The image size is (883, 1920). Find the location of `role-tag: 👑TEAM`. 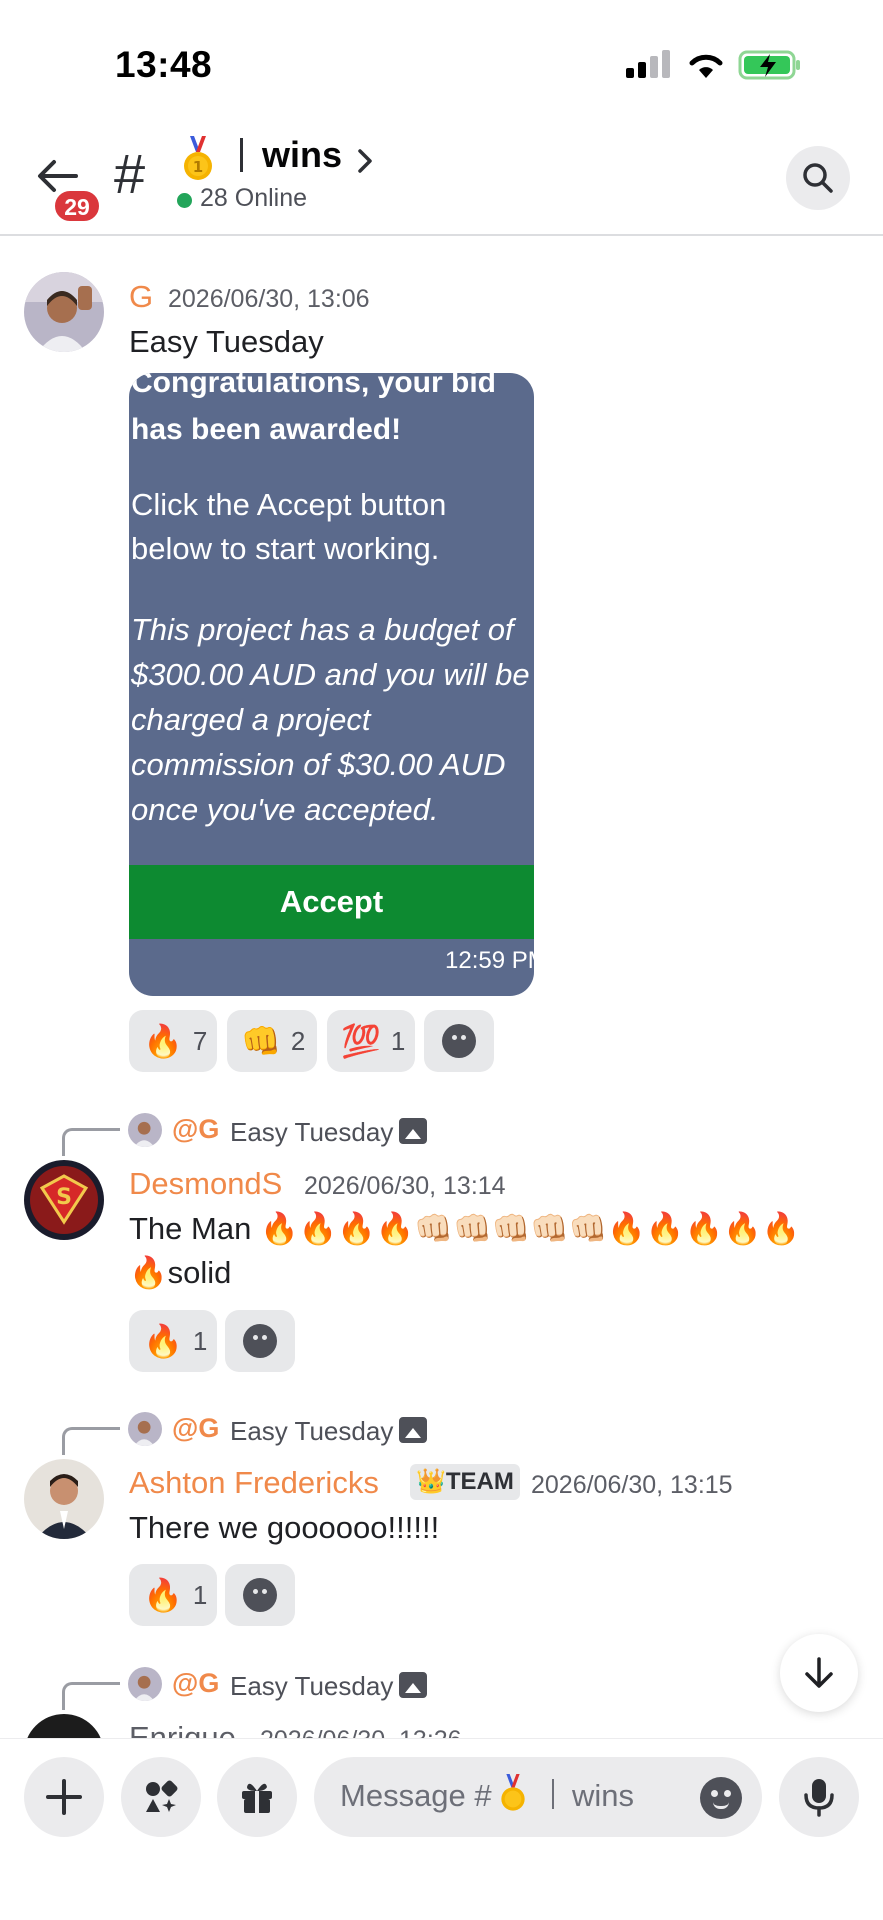

role-tag: 👑TEAM is located at coordinates (465, 1482).